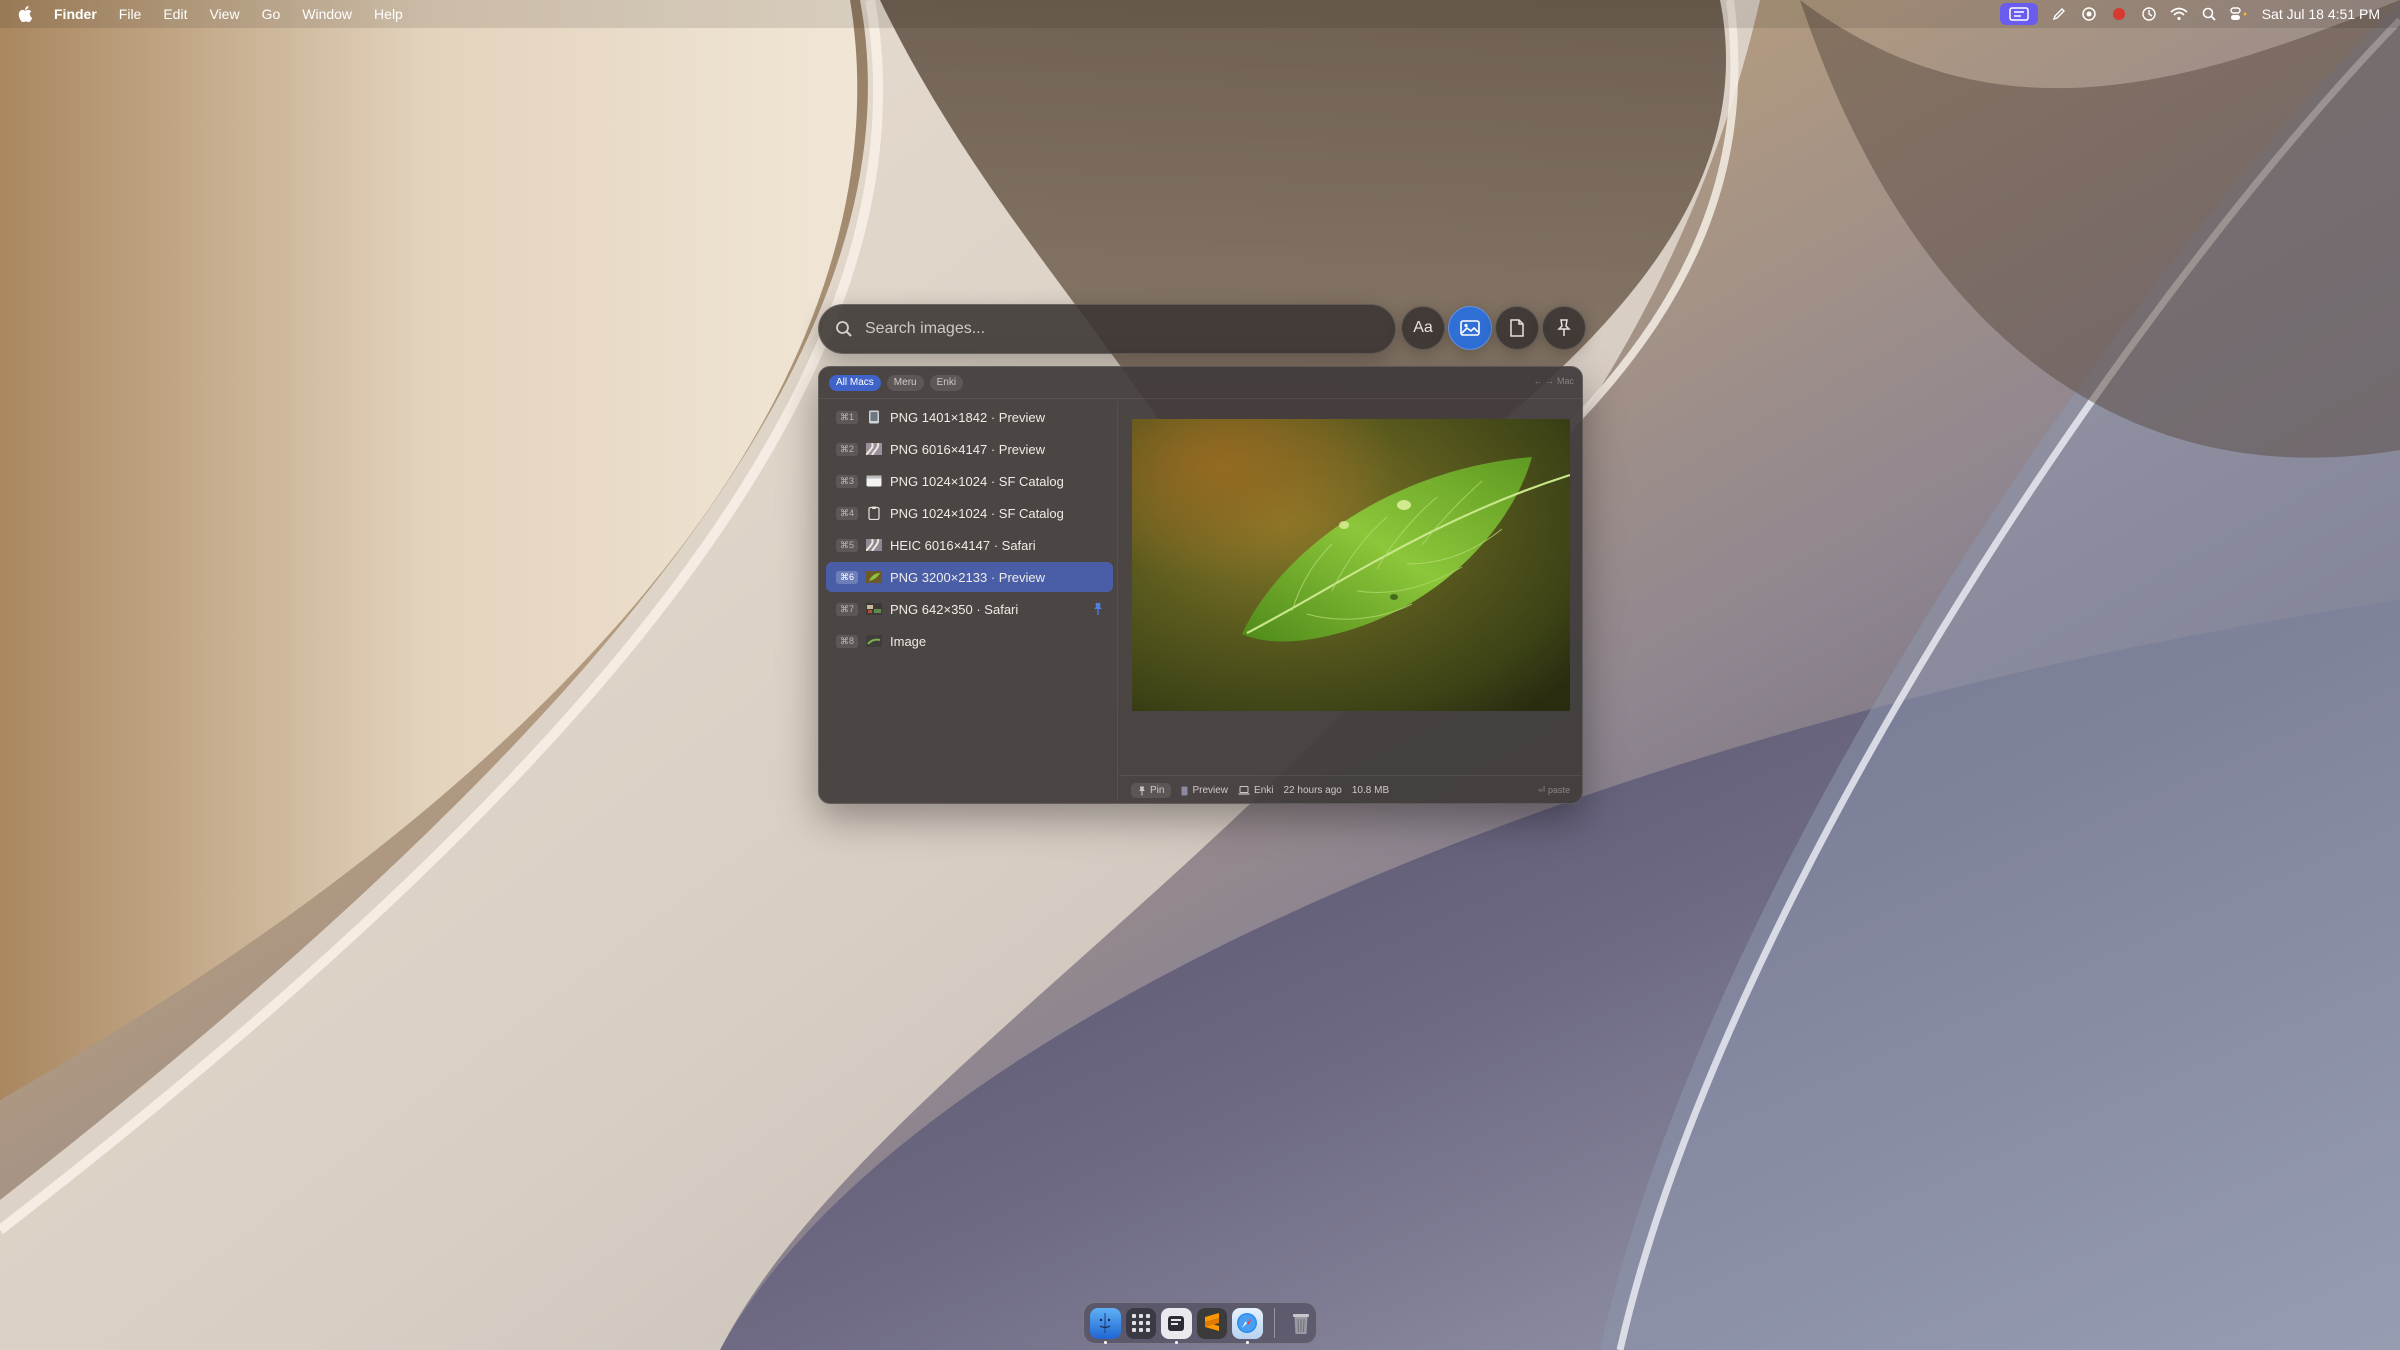 Image resolution: width=2400 pixels, height=1350 pixels. What do you see at coordinates (905, 382) in the screenshot?
I see `chip-meru: Meru` at bounding box center [905, 382].